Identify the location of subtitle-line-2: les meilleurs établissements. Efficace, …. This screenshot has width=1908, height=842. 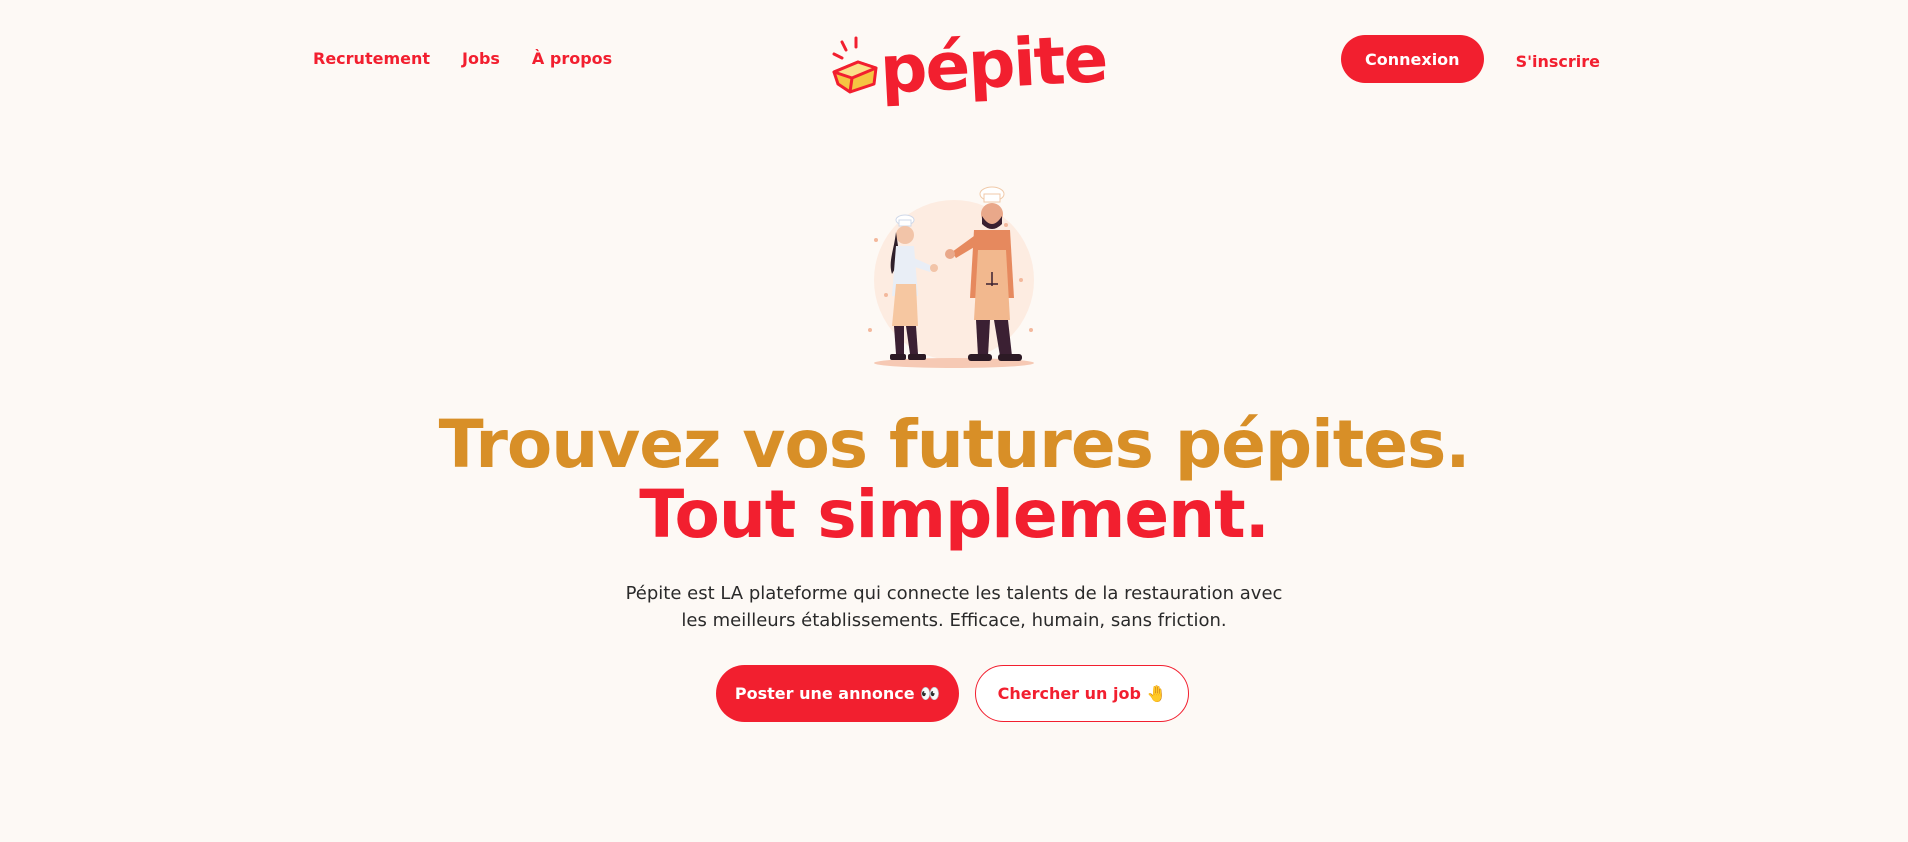
(954, 620).